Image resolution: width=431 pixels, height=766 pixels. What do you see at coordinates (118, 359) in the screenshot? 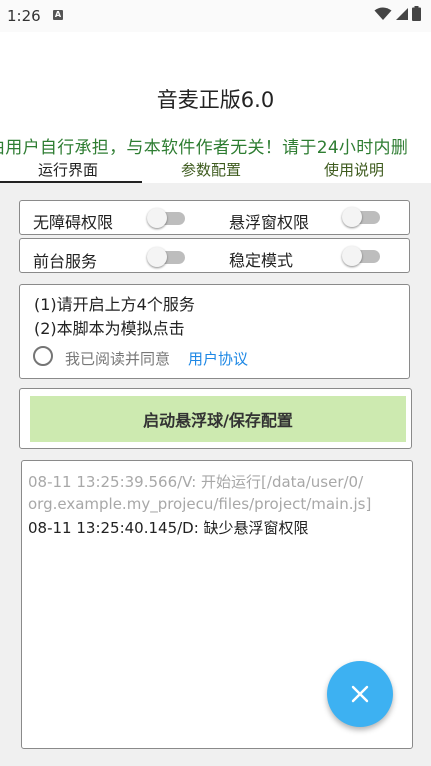
I see `agree-text: 我已阅读并同意` at bounding box center [118, 359].